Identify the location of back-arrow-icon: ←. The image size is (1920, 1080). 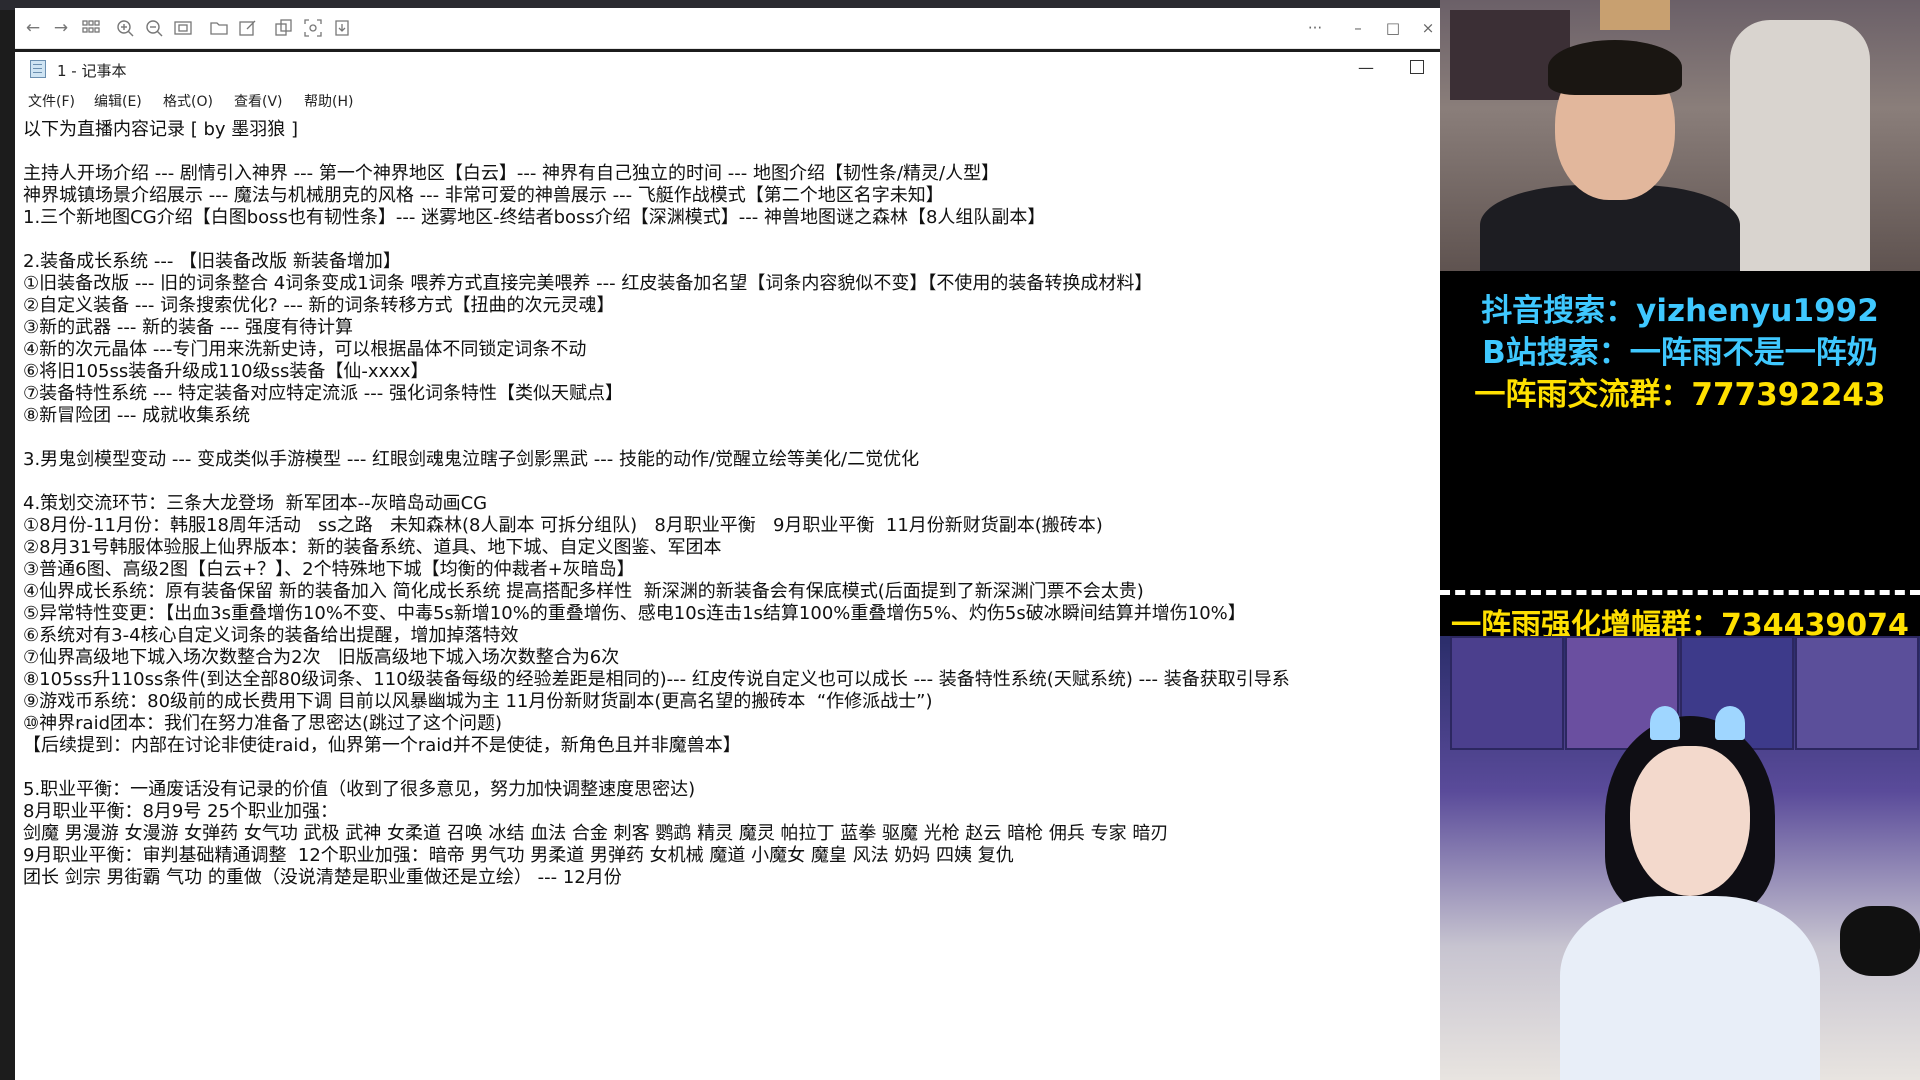
(33, 28).